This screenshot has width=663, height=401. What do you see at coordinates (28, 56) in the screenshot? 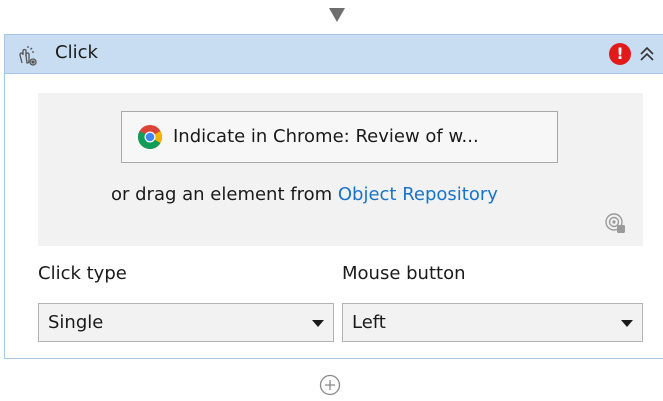
I see `click-activity-icon` at bounding box center [28, 56].